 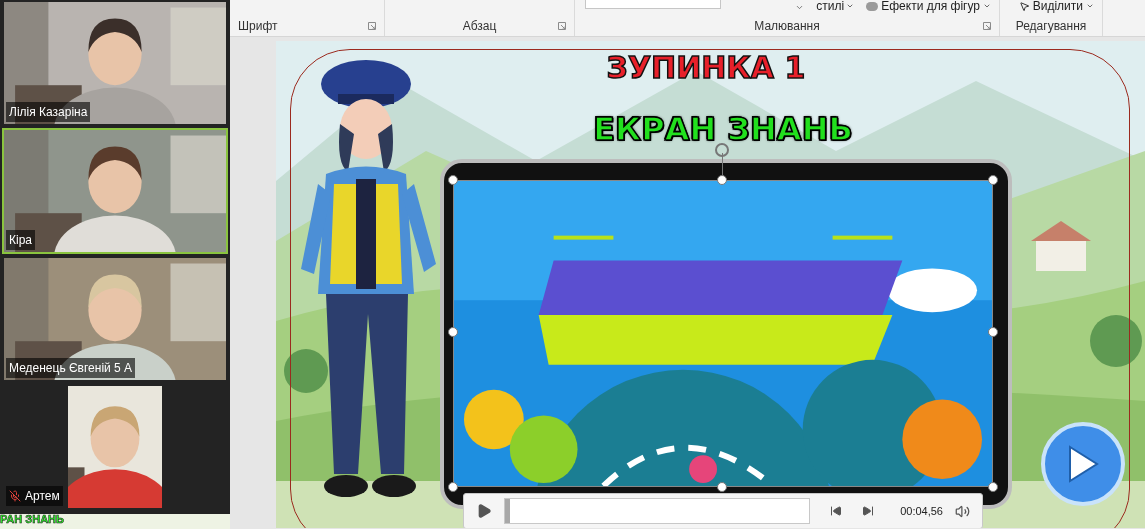 I want to click on shape-effects-button: Ефекти для фігур, so click(x=928, y=6).